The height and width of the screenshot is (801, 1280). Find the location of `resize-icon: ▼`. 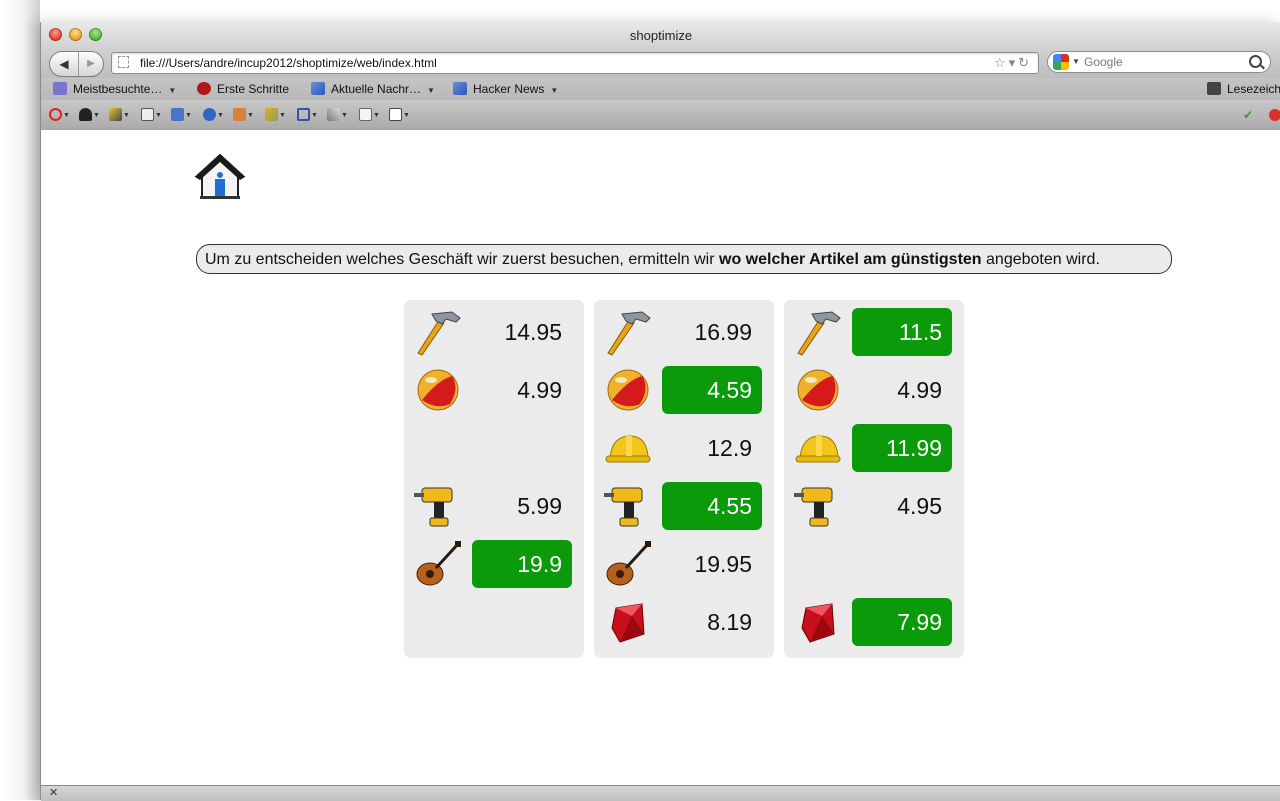

resize-icon: ▼ is located at coordinates (308, 115).